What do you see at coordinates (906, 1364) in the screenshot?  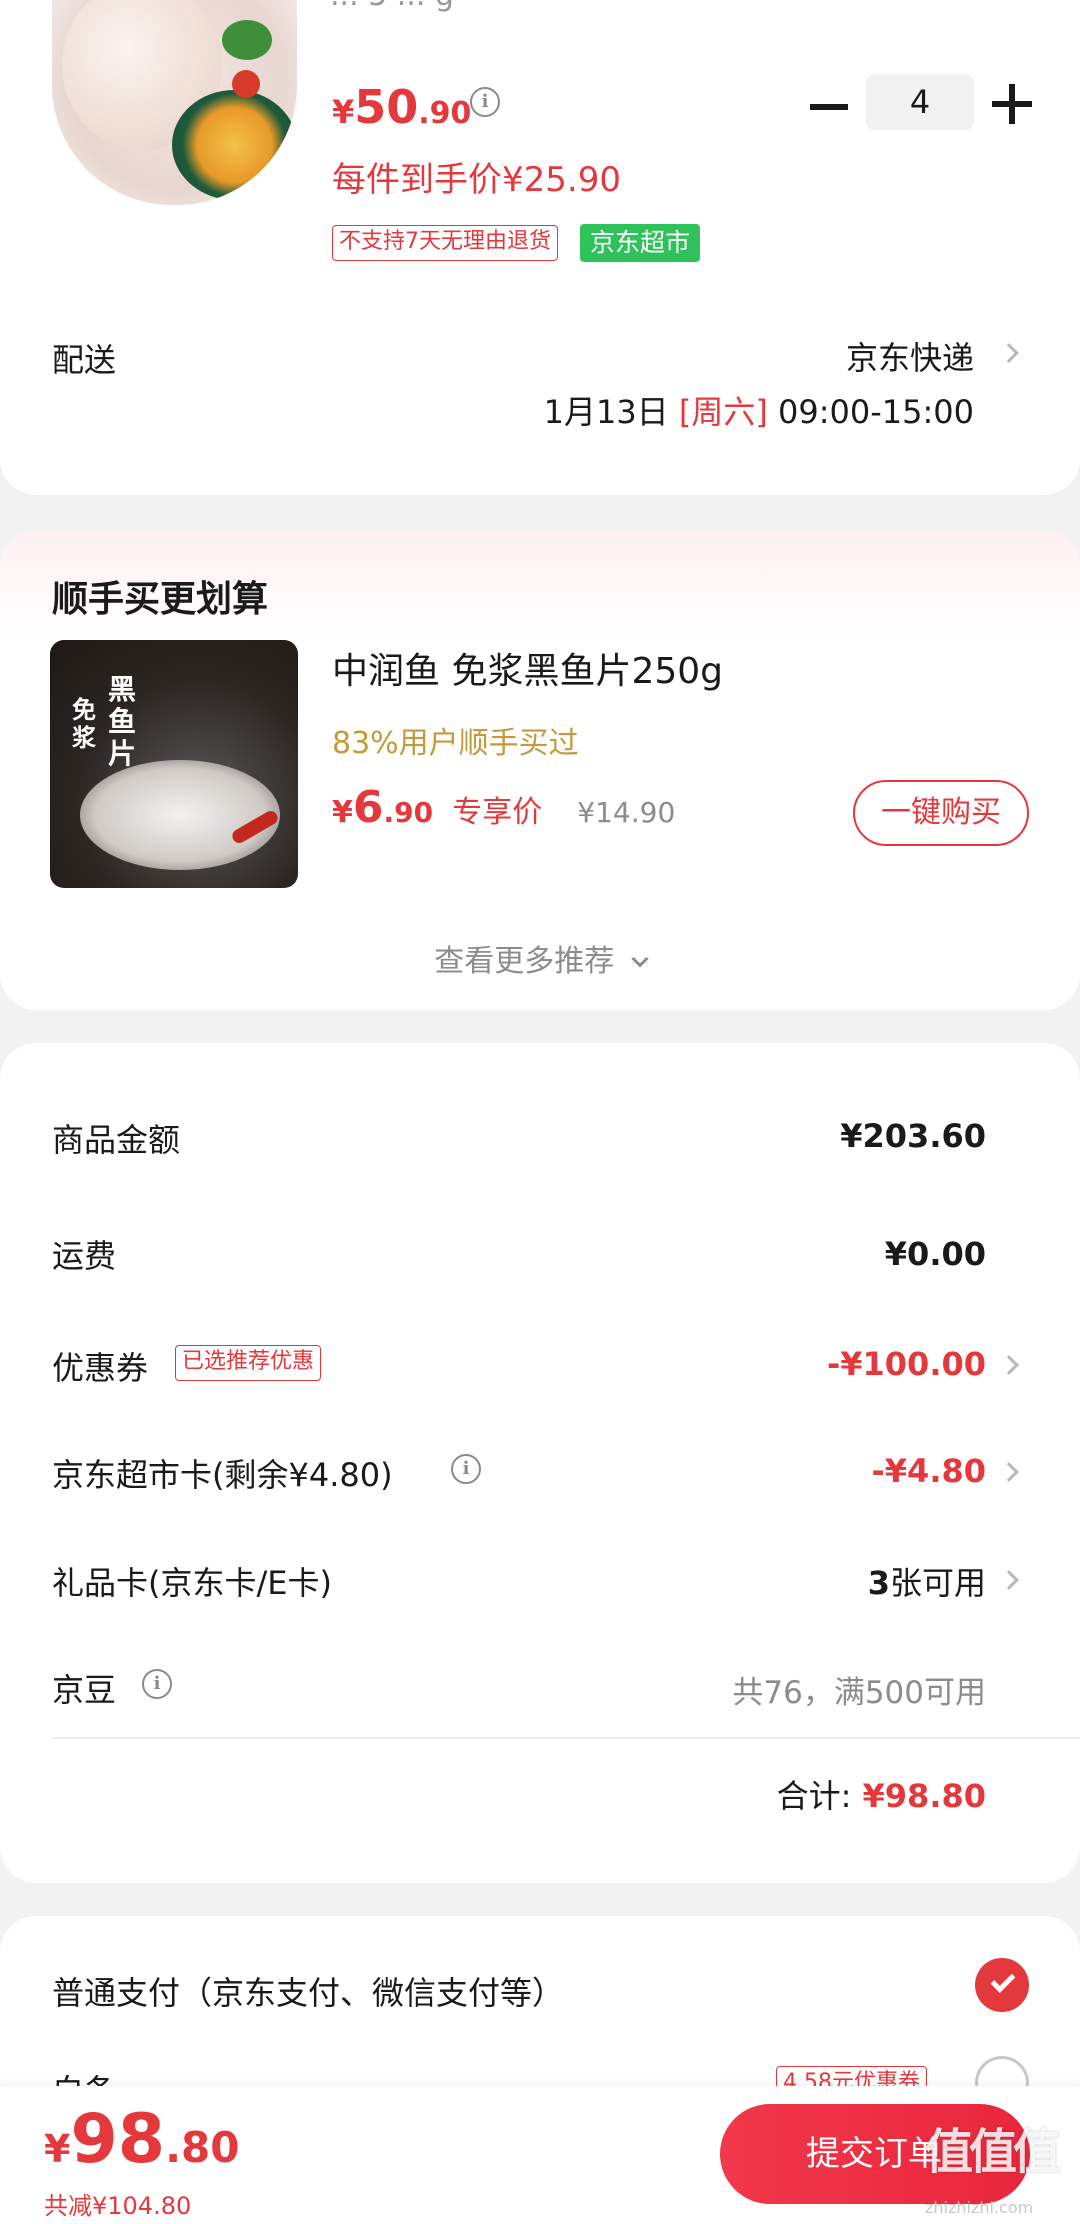 I see `coupon-value: -¥100.00` at bounding box center [906, 1364].